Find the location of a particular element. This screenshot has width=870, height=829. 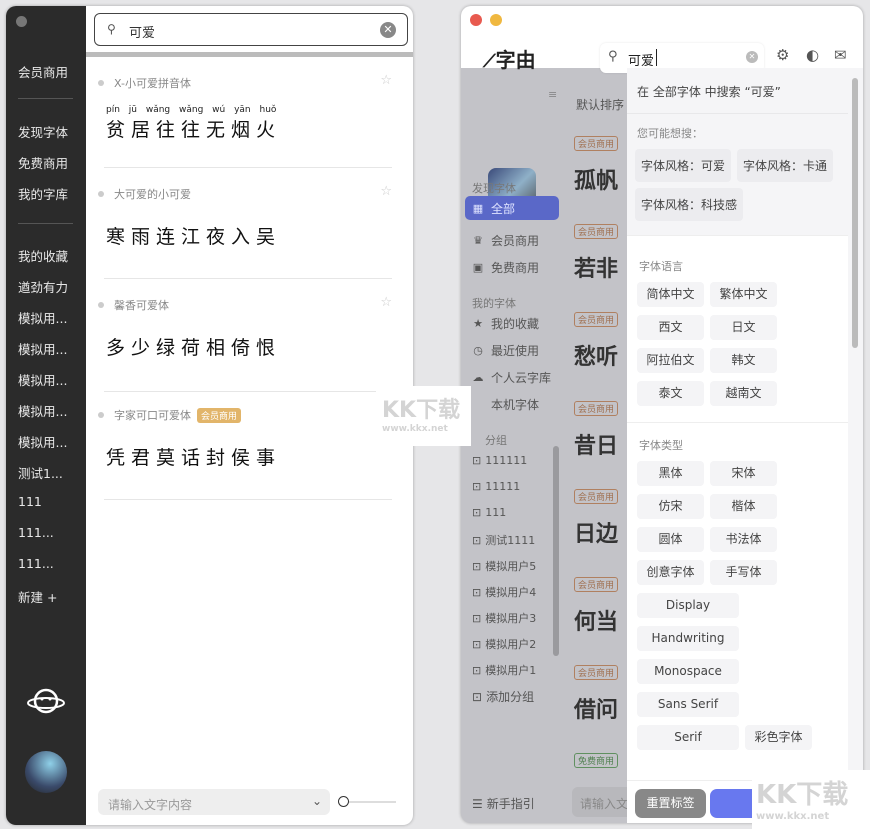

slider-handle is located at coordinates (343, 801).